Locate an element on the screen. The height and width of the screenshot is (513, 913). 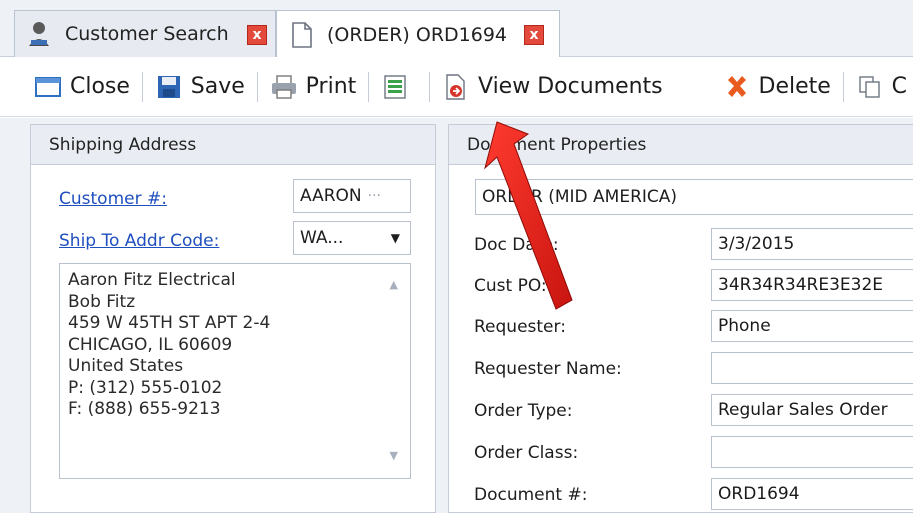
document-type-value: ORDER (MID AMERICA) is located at coordinates (580, 197).